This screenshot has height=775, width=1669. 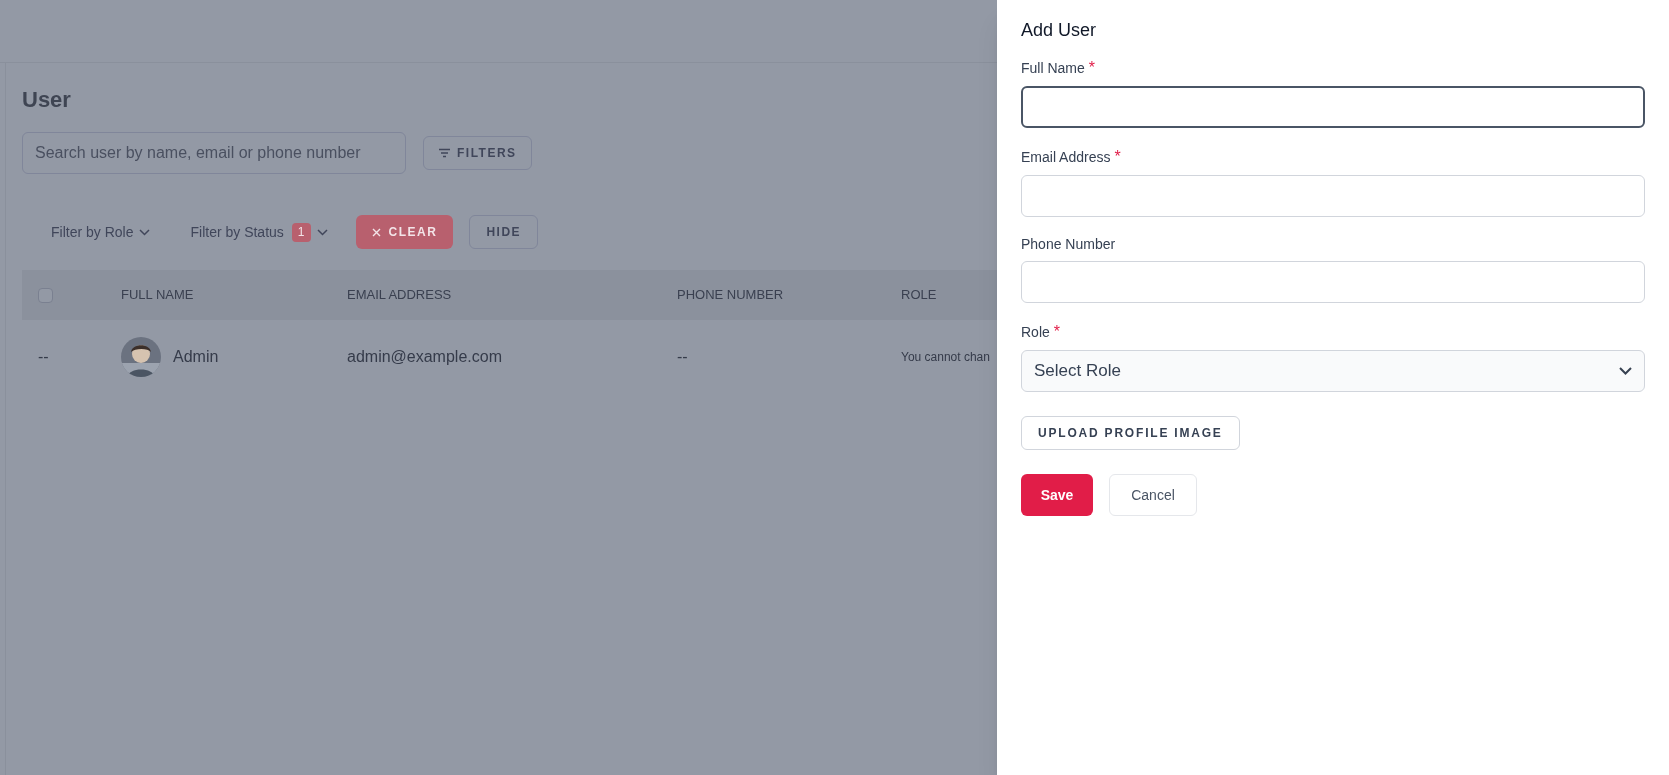 What do you see at coordinates (1059, 30) in the screenshot?
I see `drawer-title: Add User` at bounding box center [1059, 30].